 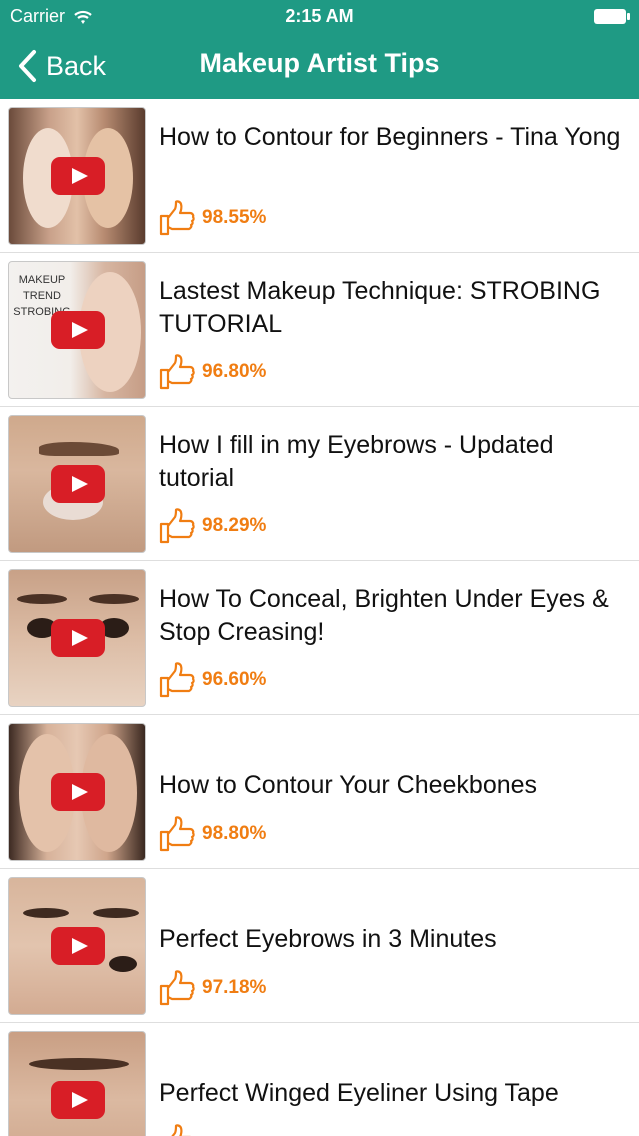 What do you see at coordinates (234, 679) in the screenshot?
I see `rating-value: 96.60%` at bounding box center [234, 679].